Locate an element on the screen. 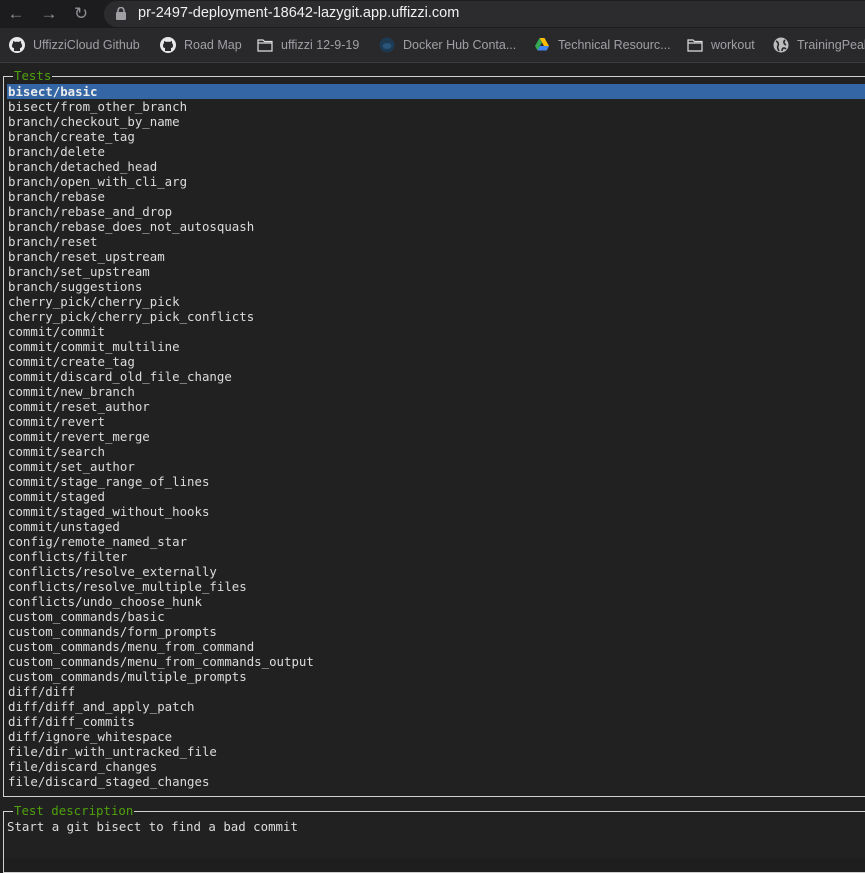  test-item: commit/set_author is located at coordinates (436, 466).